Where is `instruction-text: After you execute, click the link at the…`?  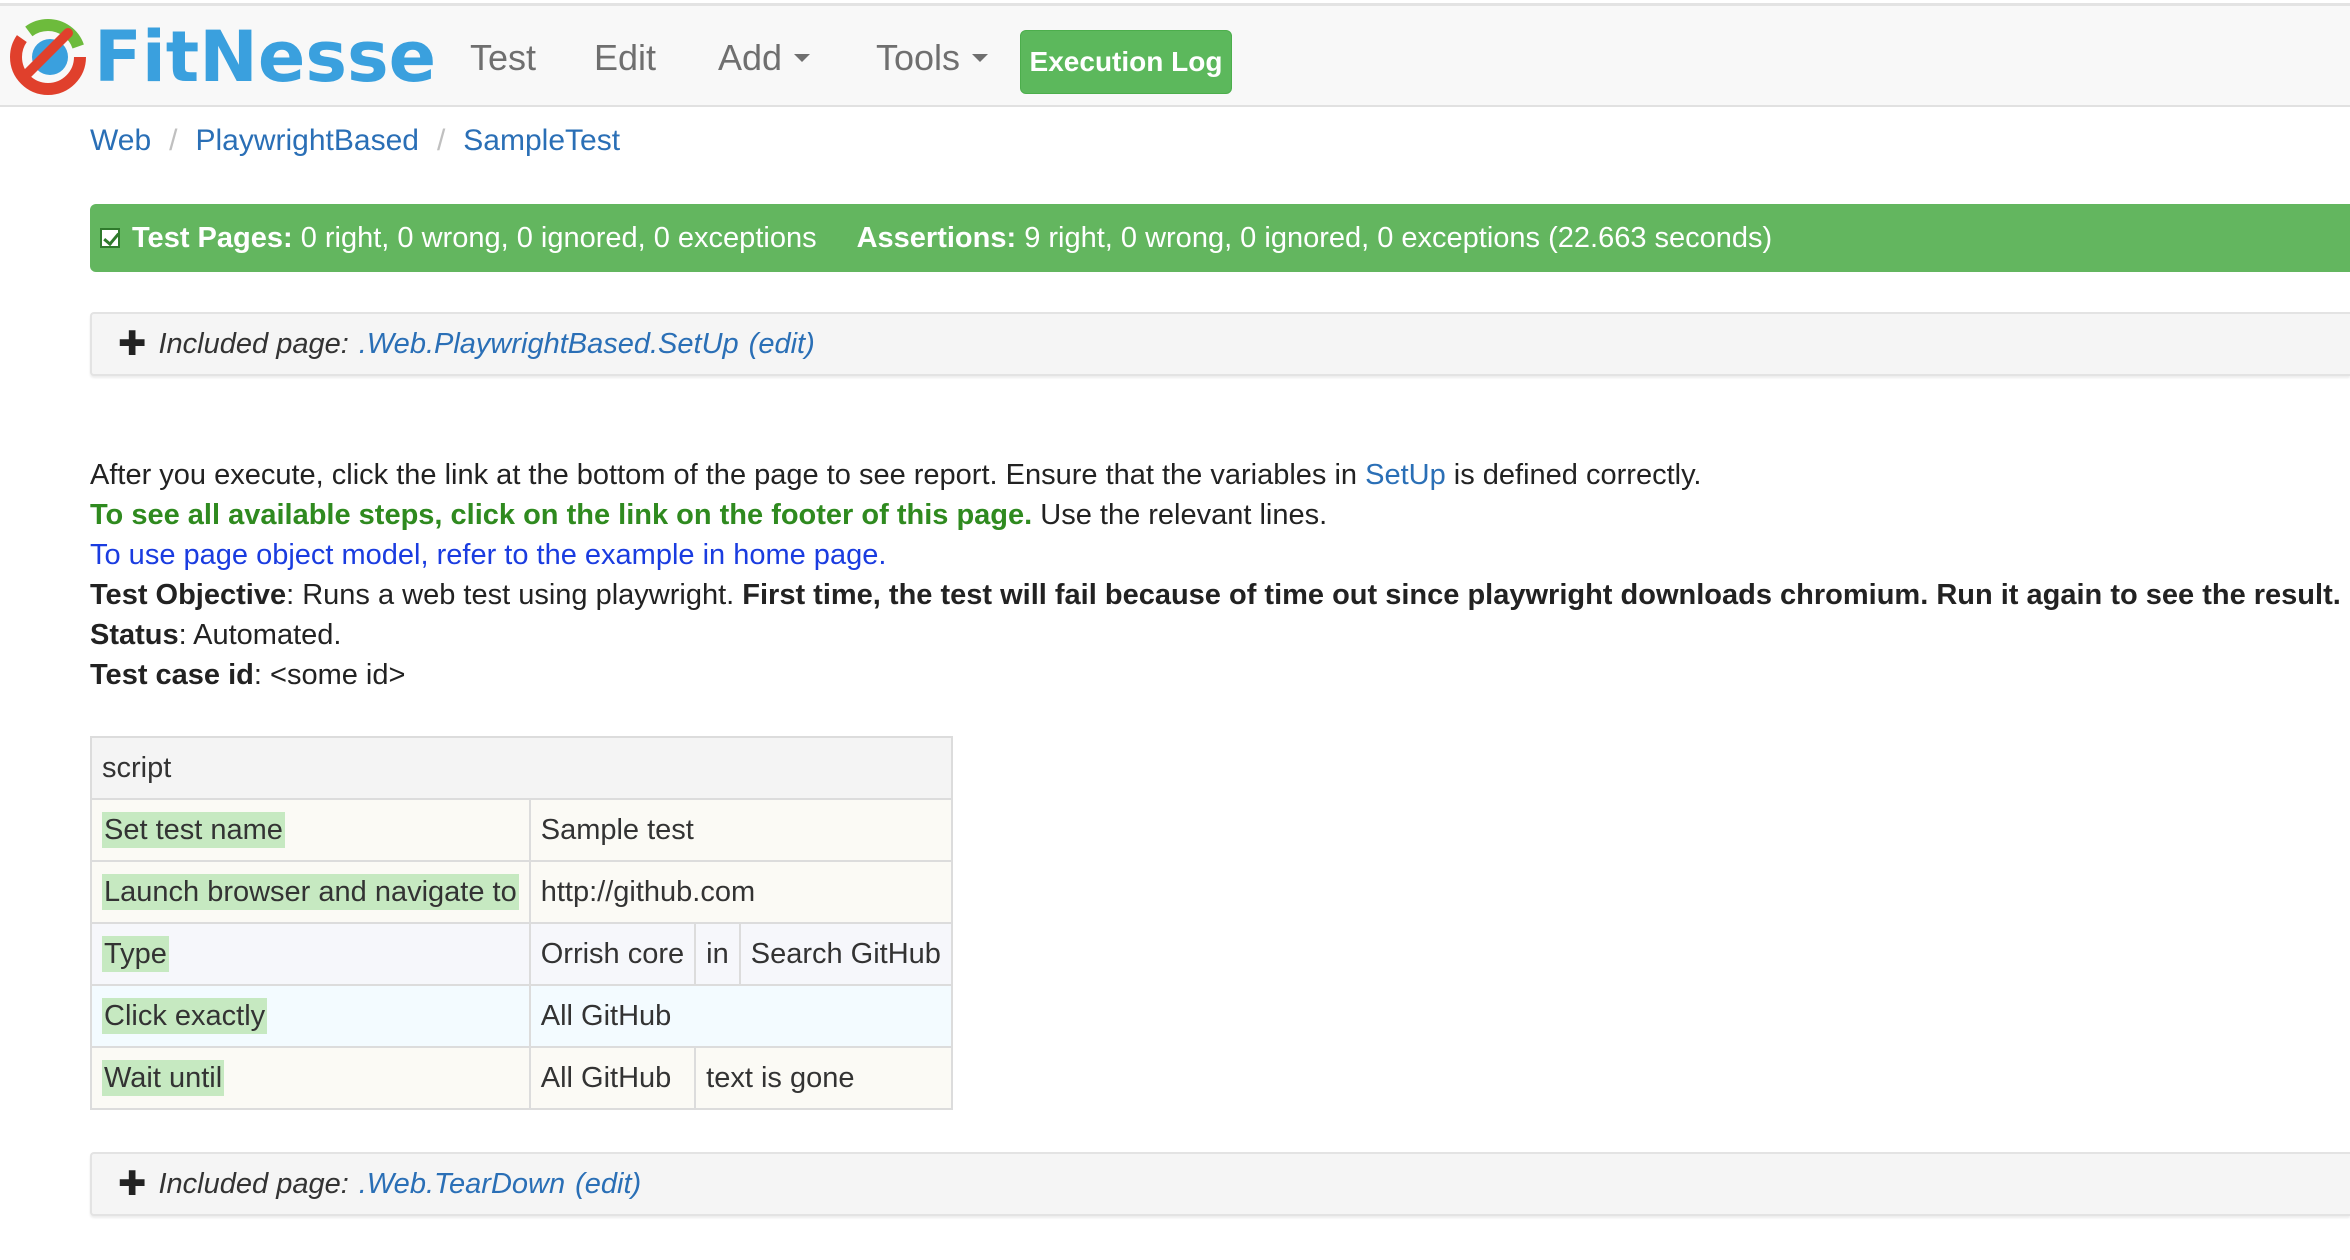 instruction-text: After you execute, click the link at the… is located at coordinates (724, 475).